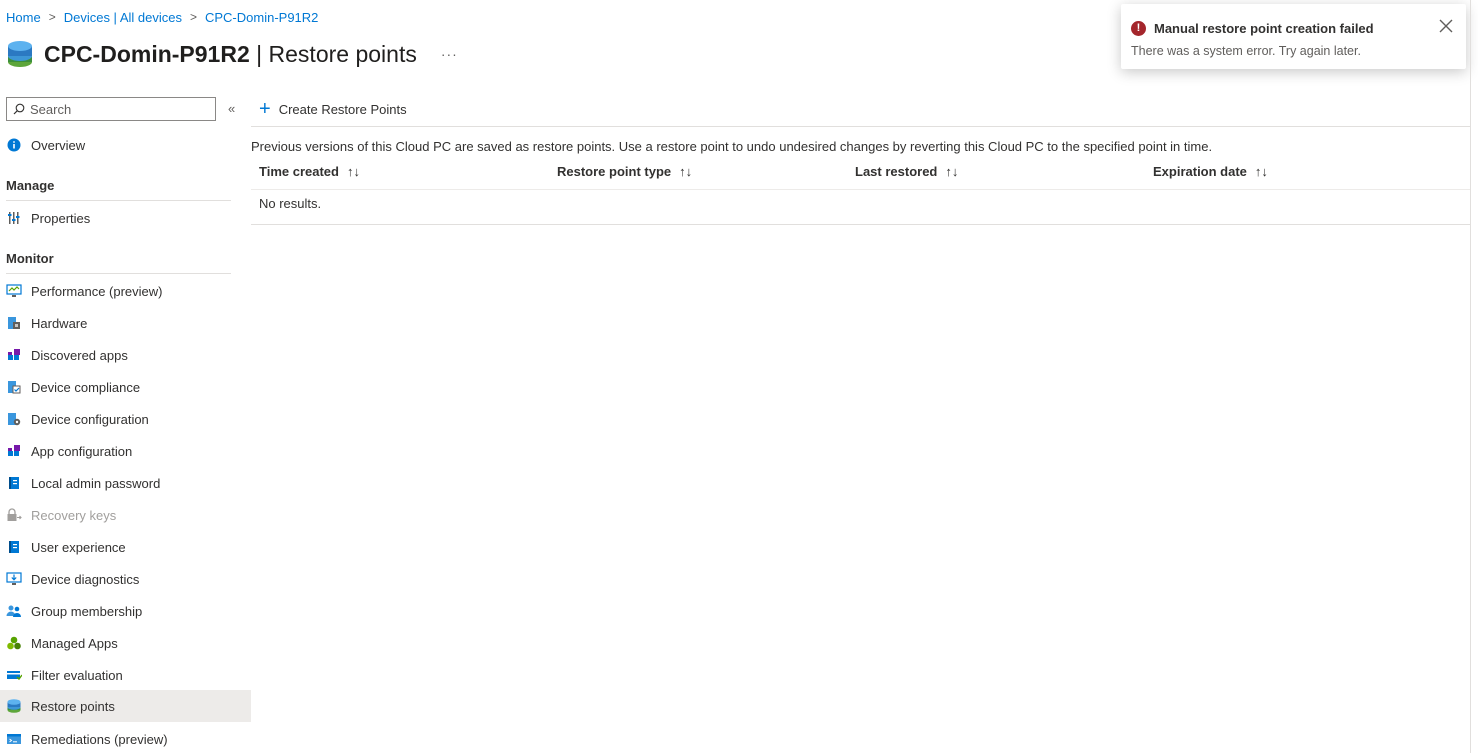 Image resolution: width=1478 pixels, height=753 pixels. I want to click on column-header-time-created: Time created ↑↓, so click(309, 171).